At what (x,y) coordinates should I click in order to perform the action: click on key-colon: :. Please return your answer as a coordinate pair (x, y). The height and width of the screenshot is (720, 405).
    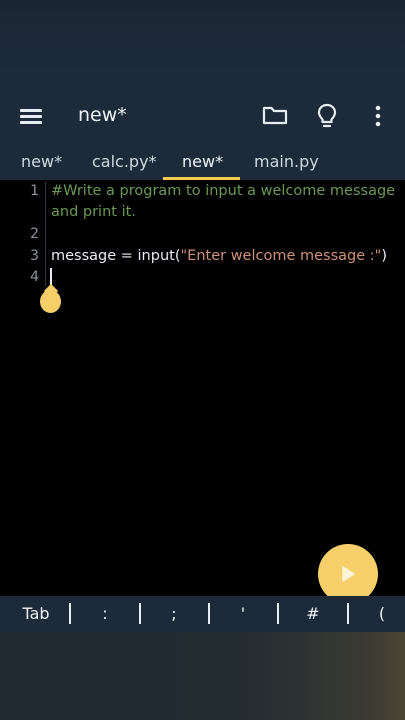
    Looking at the image, I should click on (105, 614).